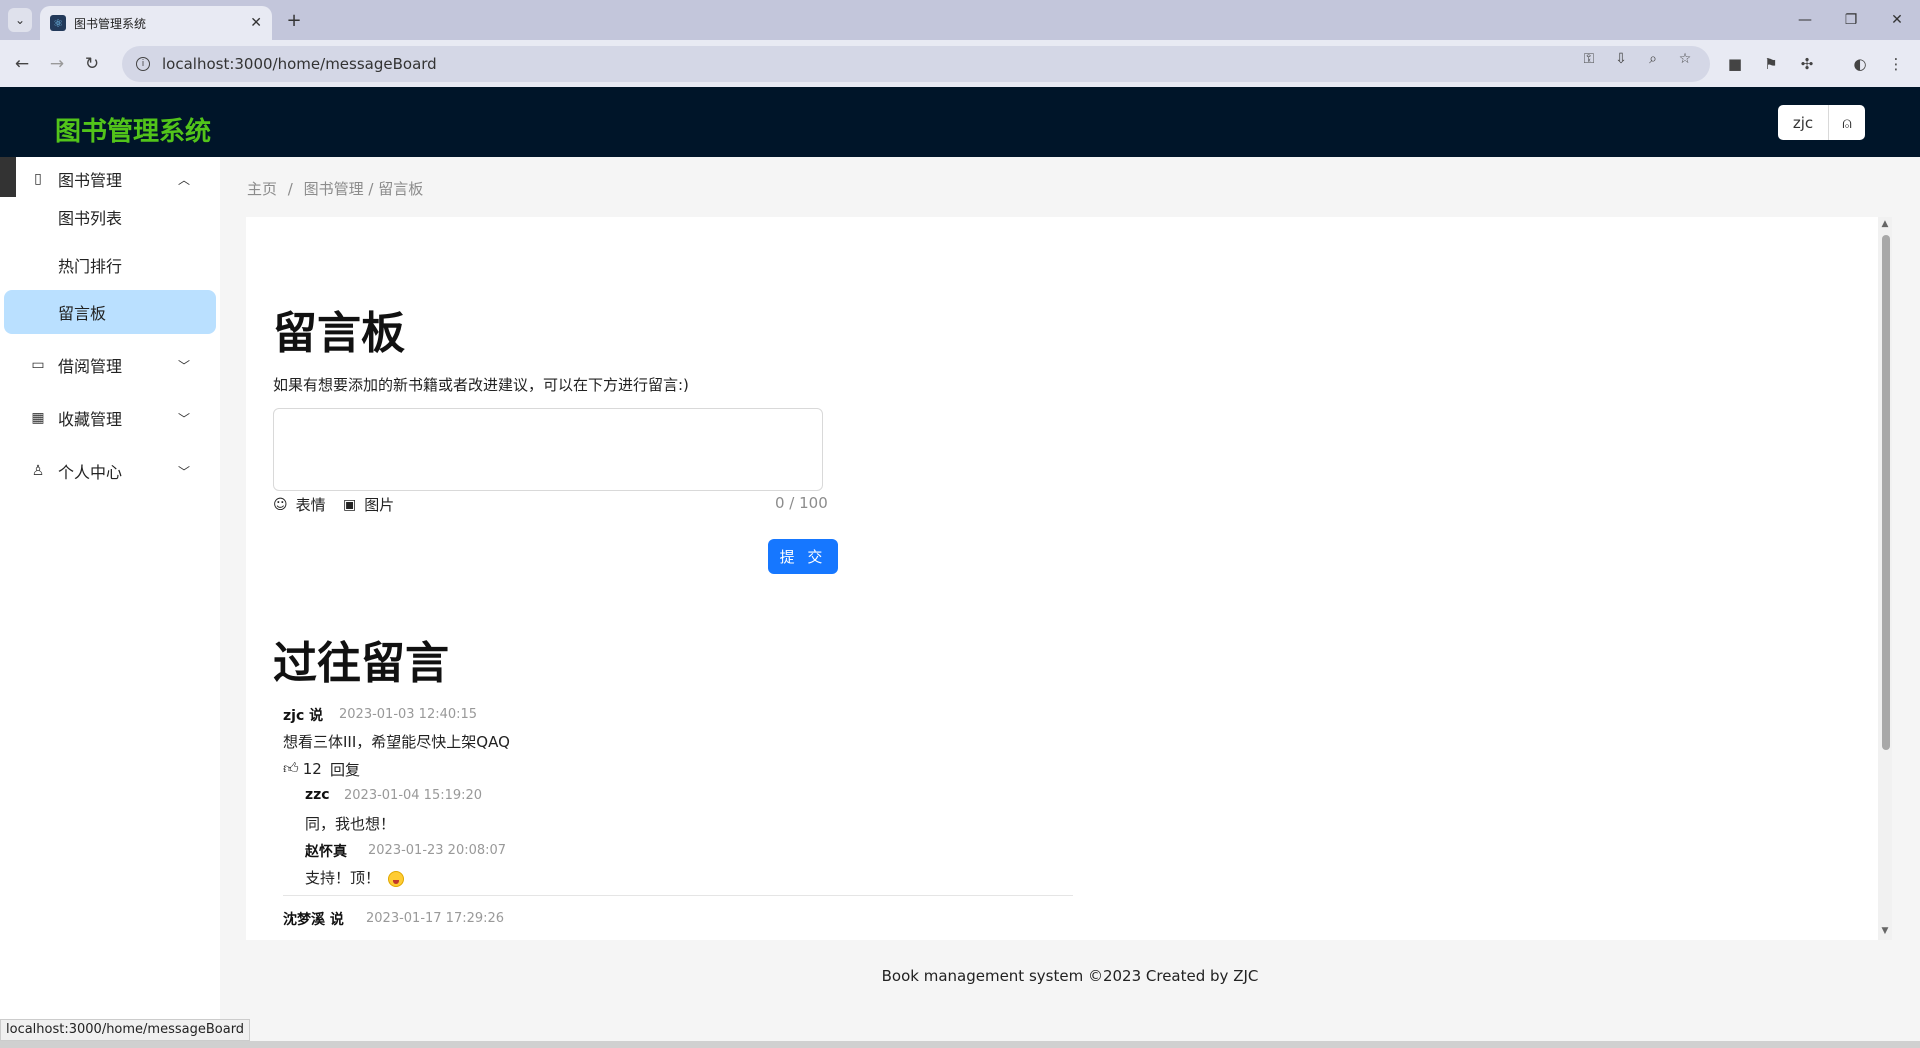 The image size is (1920, 1048). What do you see at coordinates (363, 189) in the screenshot?
I see `breadcrumb-path: 图书管理 / 留言板` at bounding box center [363, 189].